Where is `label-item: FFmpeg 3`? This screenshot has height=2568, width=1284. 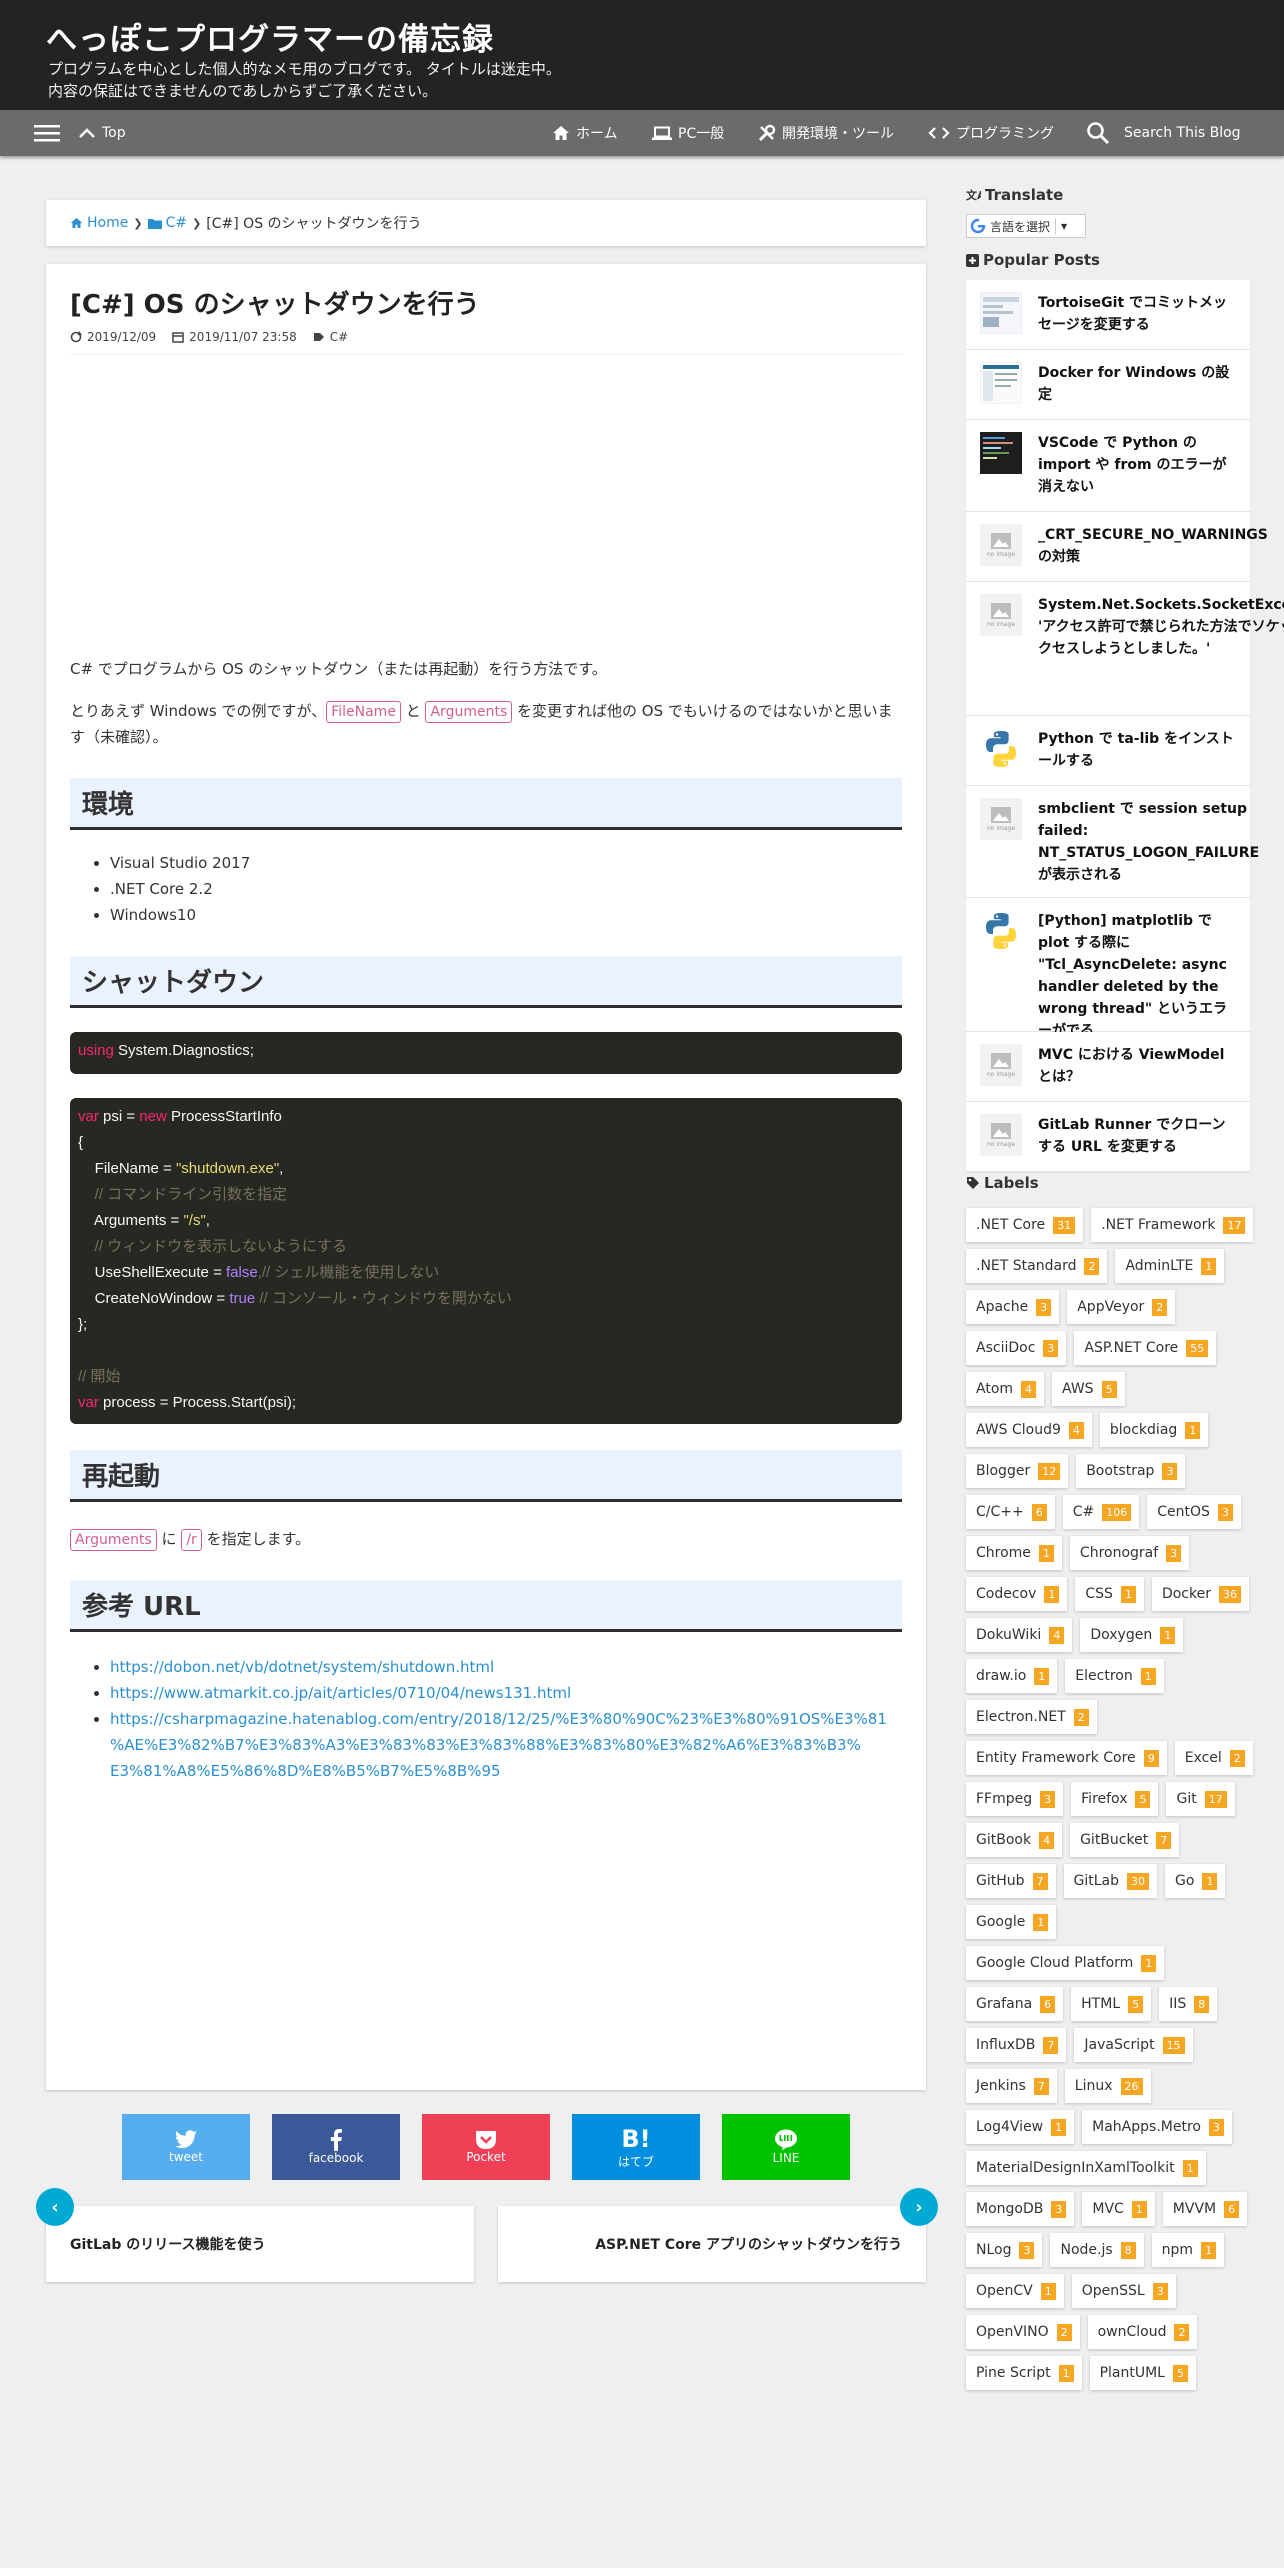
label-item: FFmpeg 3 is located at coordinates (1015, 1799).